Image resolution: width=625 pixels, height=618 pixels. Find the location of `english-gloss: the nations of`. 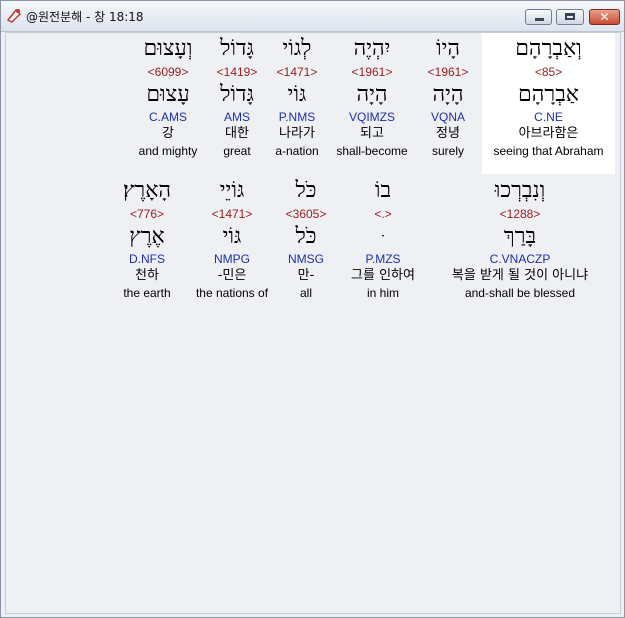

english-gloss: the nations of is located at coordinates (232, 293).